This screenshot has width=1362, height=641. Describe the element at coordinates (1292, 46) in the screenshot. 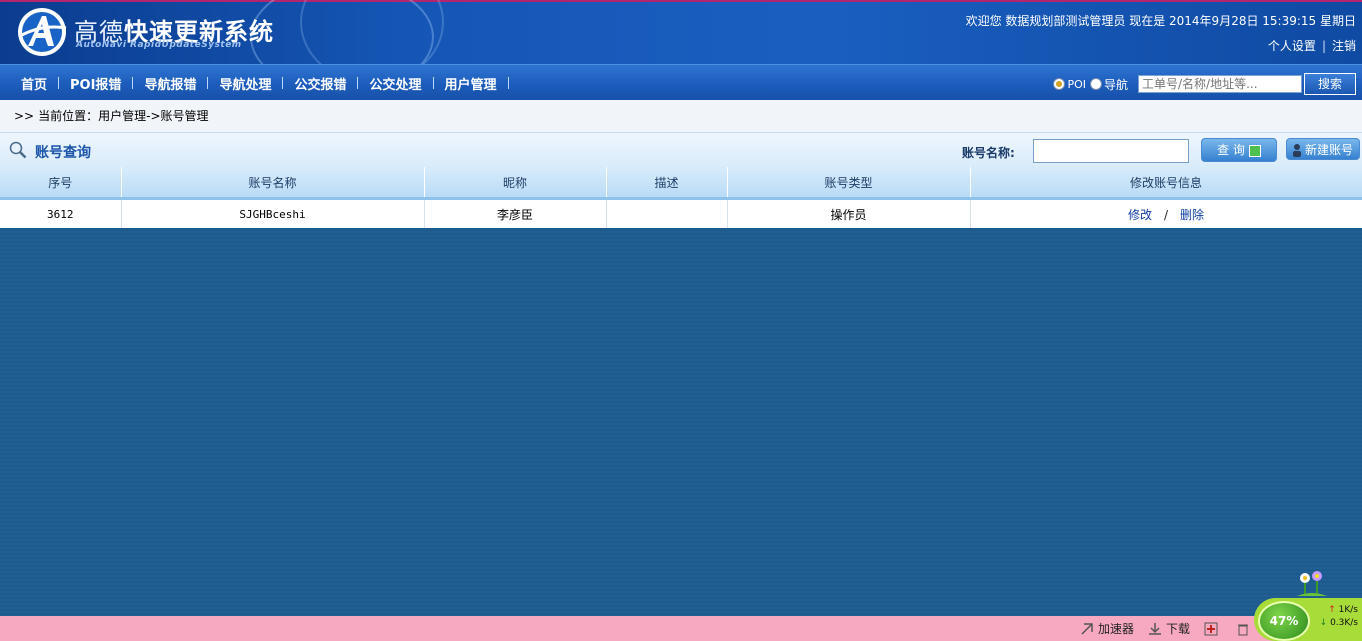

I see `personal-settings-link: 个人设置` at that location.